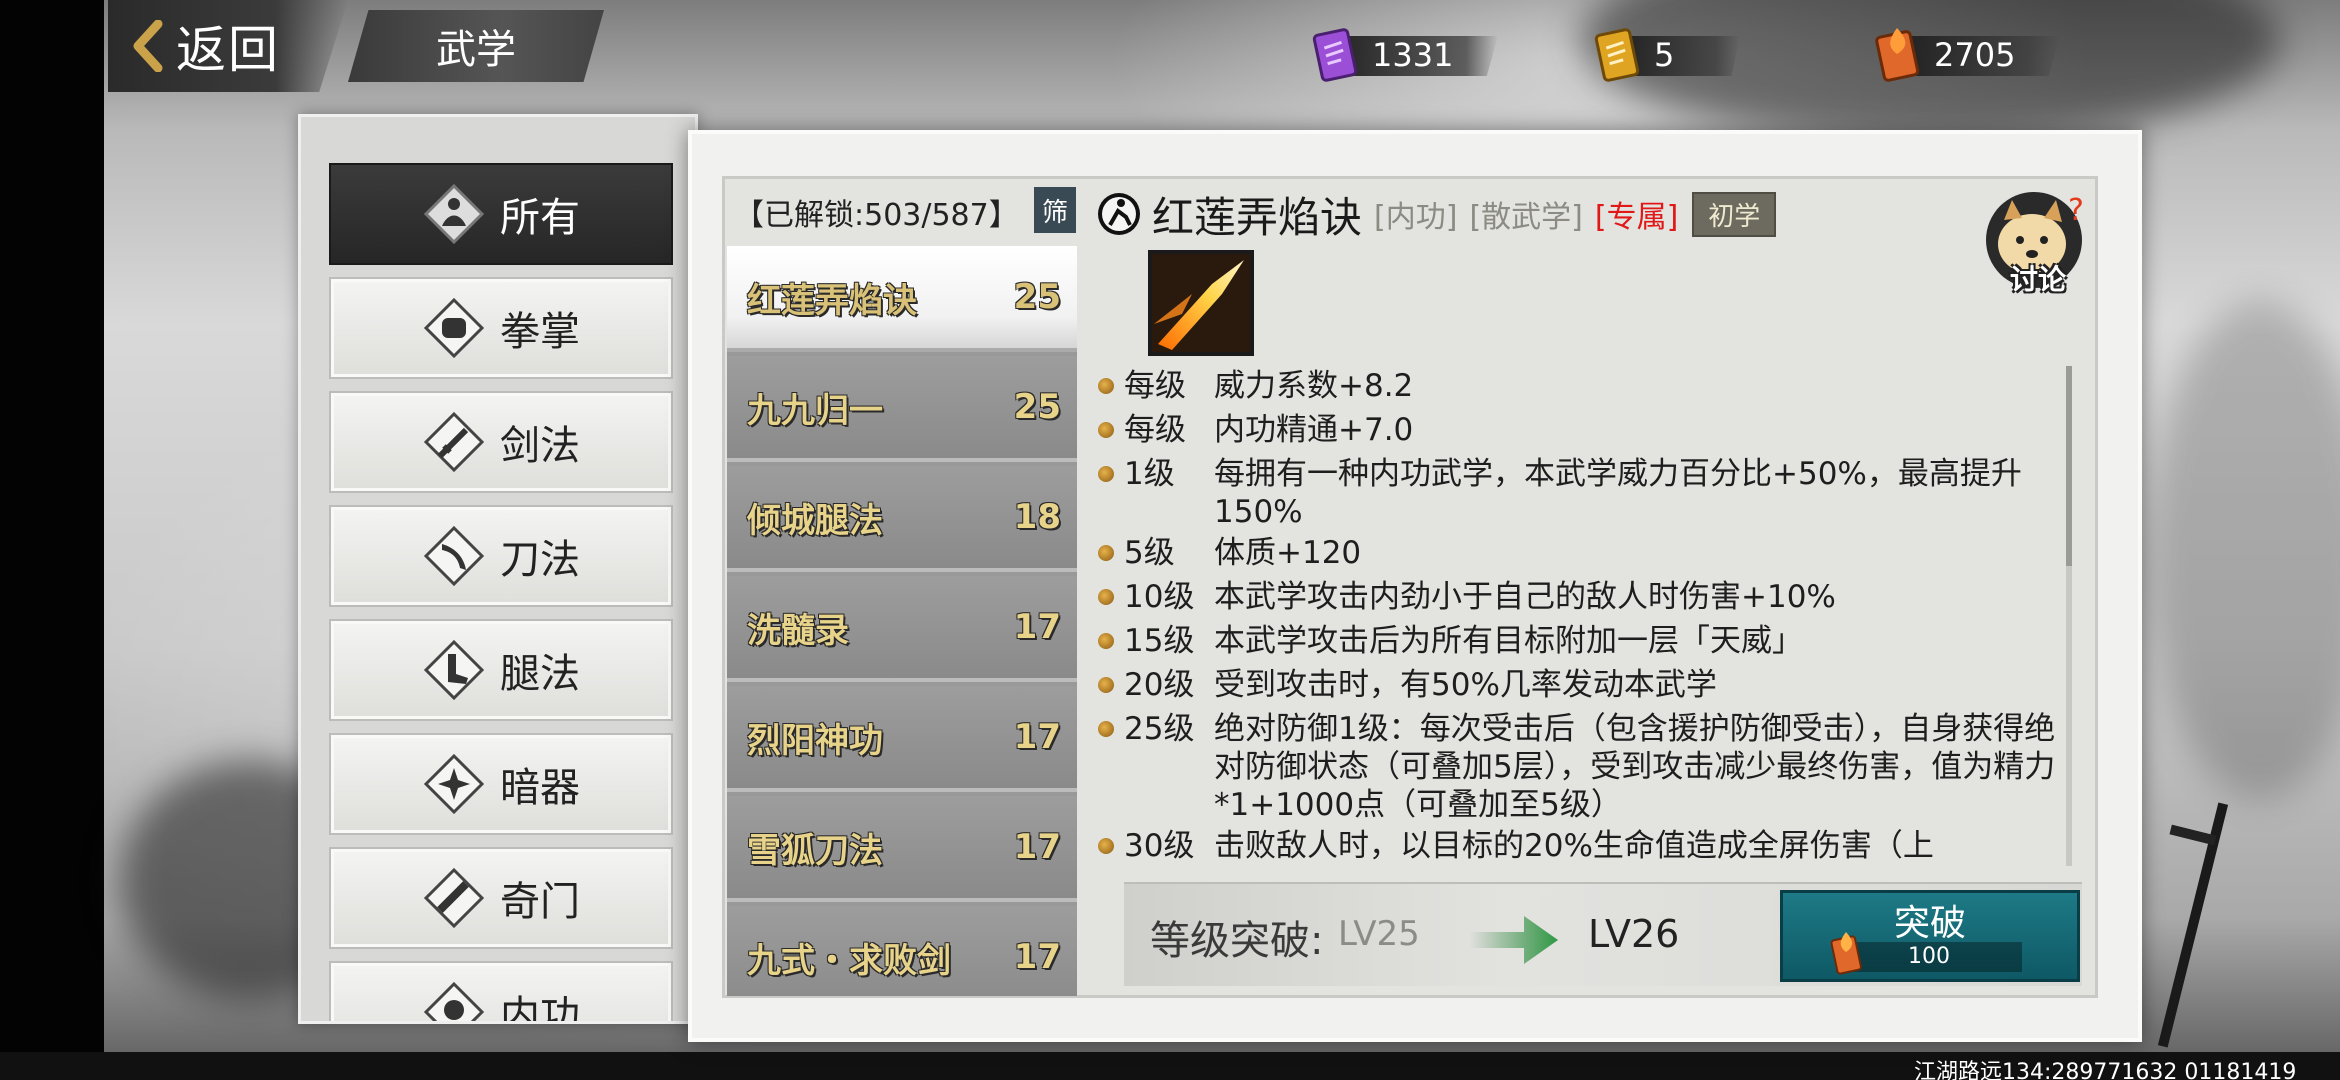  I want to click on currency-value: 5, so click(1664, 55).